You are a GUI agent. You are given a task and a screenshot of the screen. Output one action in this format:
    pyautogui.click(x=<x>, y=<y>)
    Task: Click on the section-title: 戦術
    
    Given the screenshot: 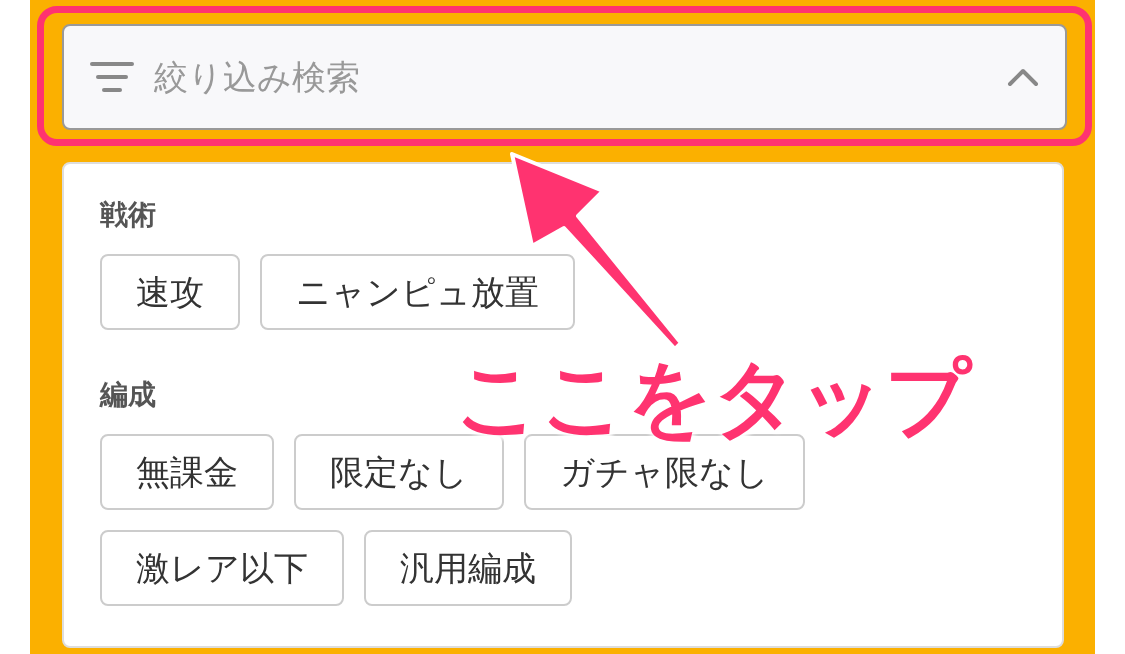 What is the action you would take?
    pyautogui.click(x=128, y=215)
    